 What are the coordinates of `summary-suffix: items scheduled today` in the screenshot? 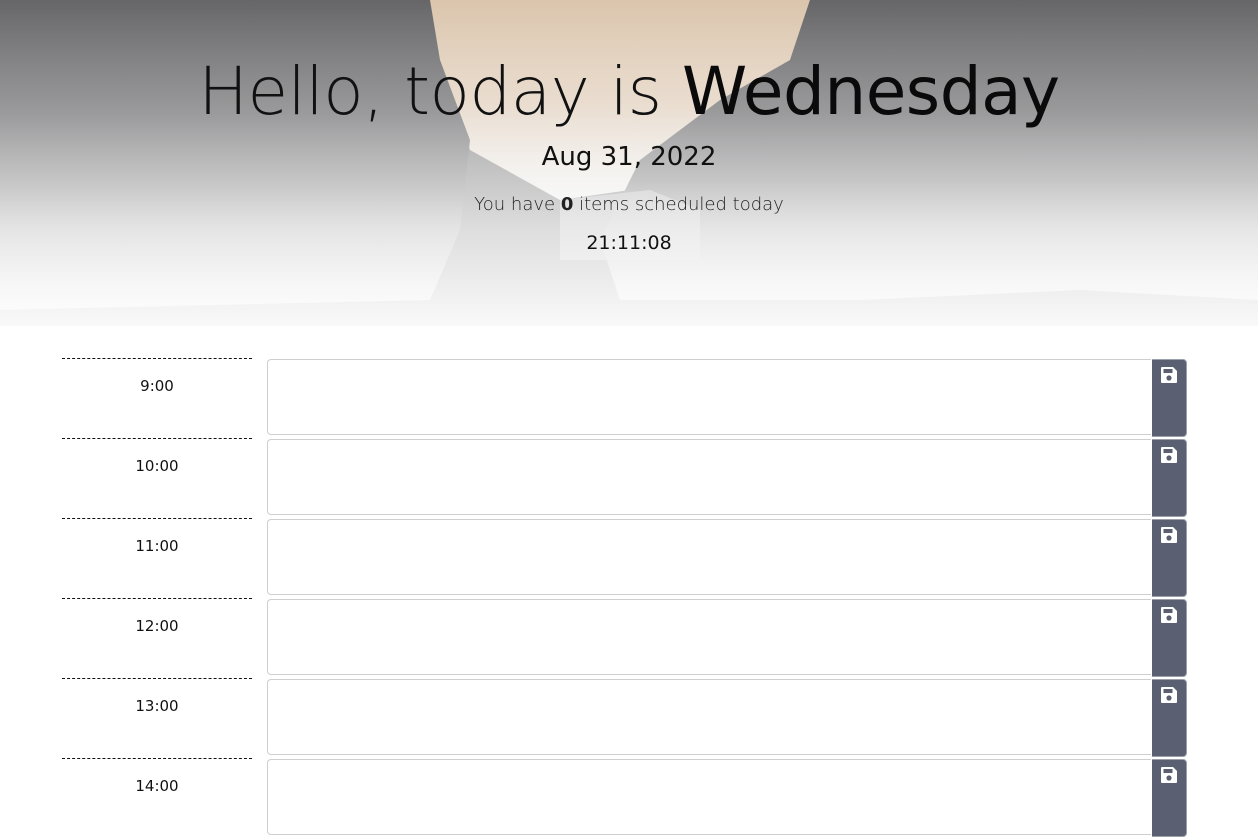 It's located at (678, 204).